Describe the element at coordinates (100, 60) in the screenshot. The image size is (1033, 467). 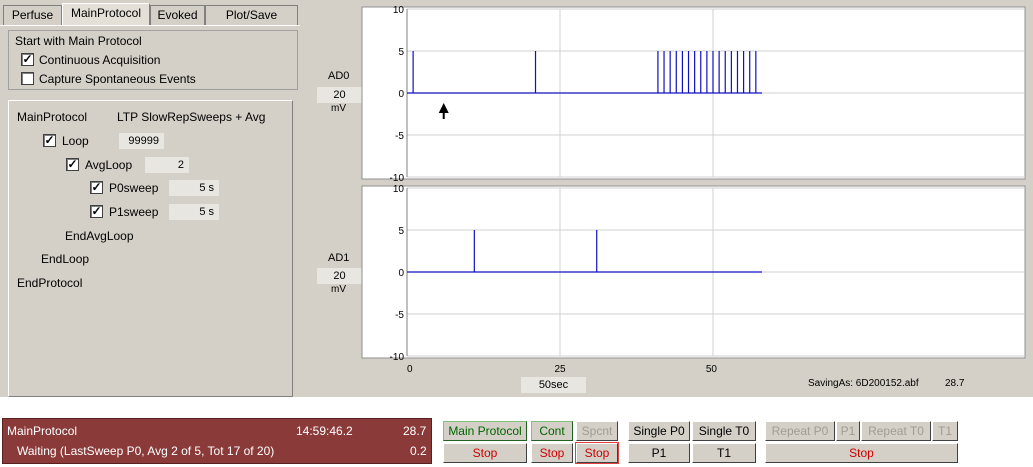
I see `continuous-acquisition-label: Continuous Acquisition` at that location.